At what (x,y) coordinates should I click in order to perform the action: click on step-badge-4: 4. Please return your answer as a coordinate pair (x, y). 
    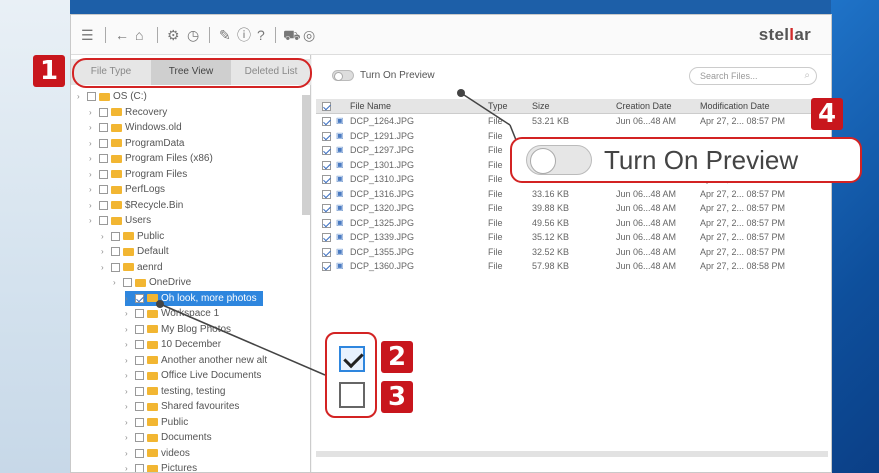
    Looking at the image, I should click on (827, 114).